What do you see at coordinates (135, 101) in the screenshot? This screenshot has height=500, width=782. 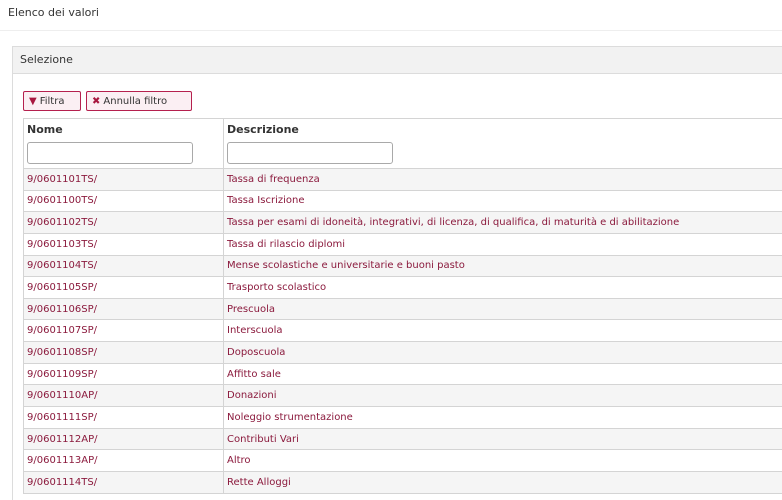 I see `clear-filter-button-label: Annulla filtro` at bounding box center [135, 101].